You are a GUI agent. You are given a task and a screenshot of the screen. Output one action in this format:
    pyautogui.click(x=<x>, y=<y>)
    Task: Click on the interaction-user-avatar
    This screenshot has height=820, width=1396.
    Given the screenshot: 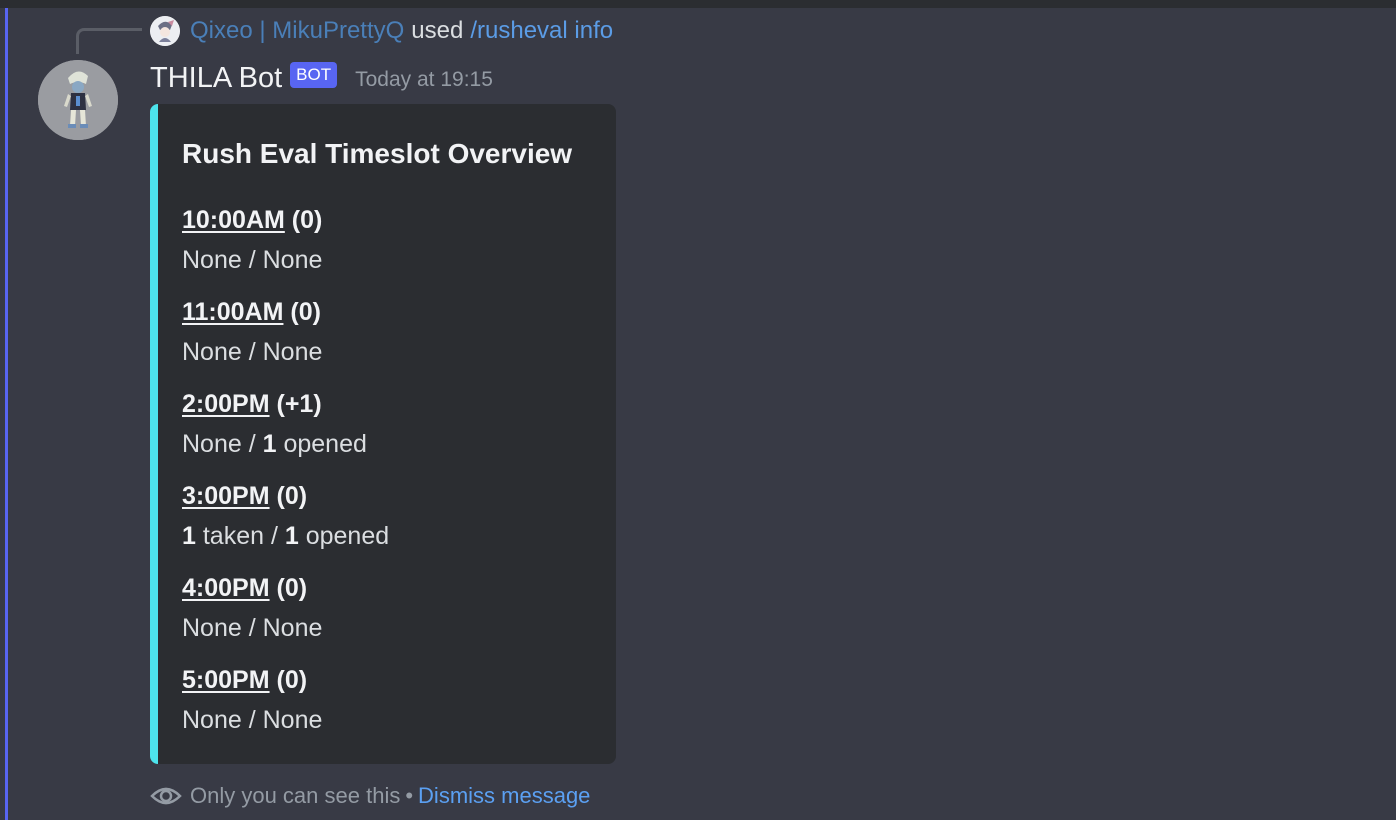 What is the action you would take?
    pyautogui.click(x=165, y=31)
    